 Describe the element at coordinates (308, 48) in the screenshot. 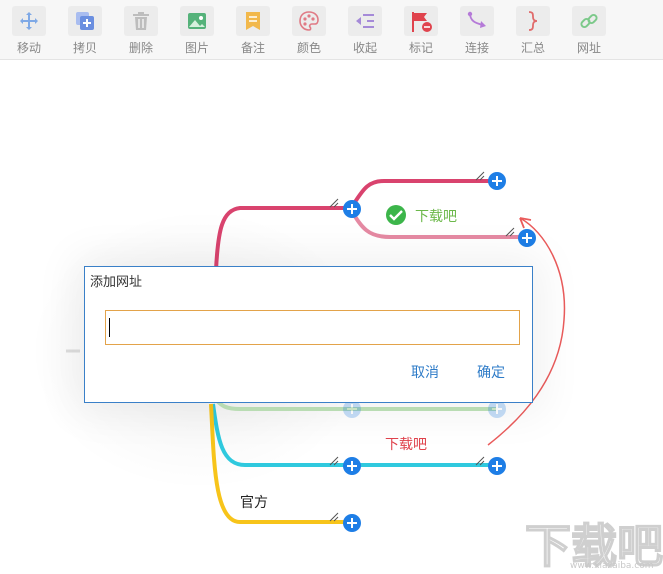

I see `color-label: 颜色` at that location.